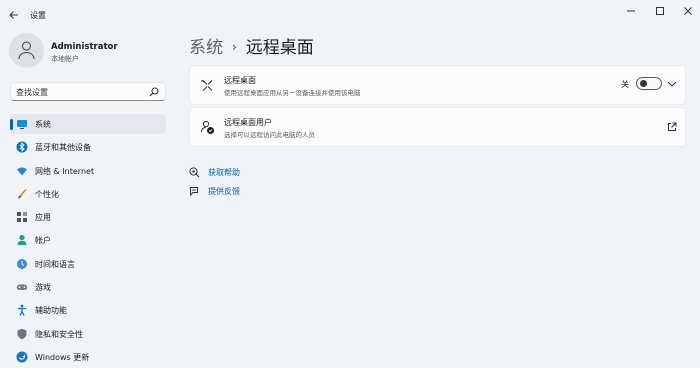  Describe the element at coordinates (194, 191) in the screenshot. I see `feedback-icon` at that location.